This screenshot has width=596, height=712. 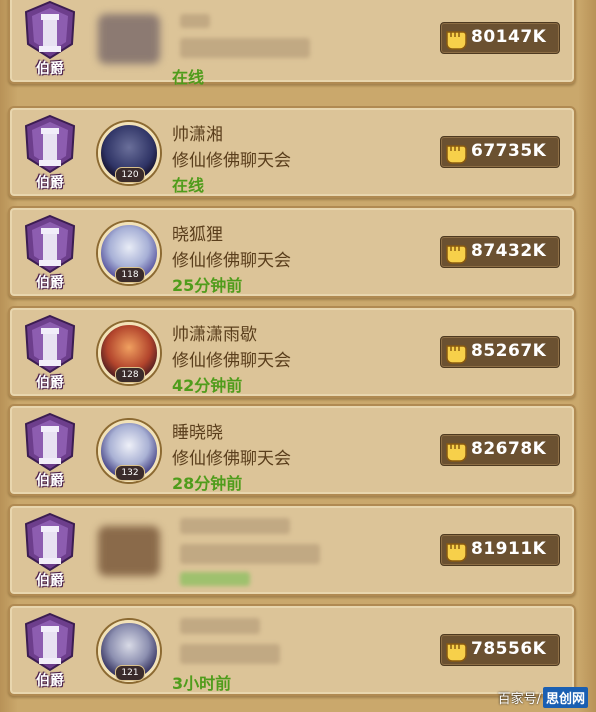 What do you see at coordinates (129, 451) in the screenshot?
I see `avatar: 132` at bounding box center [129, 451].